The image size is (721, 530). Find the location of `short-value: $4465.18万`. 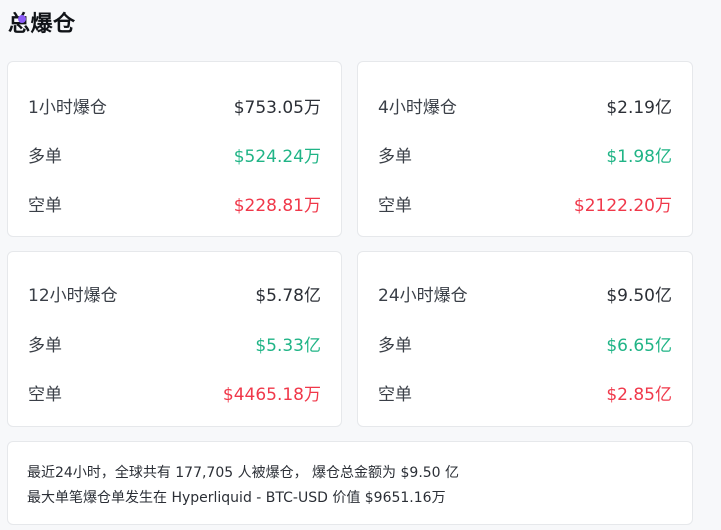

short-value: $4465.18万 is located at coordinates (271, 394).